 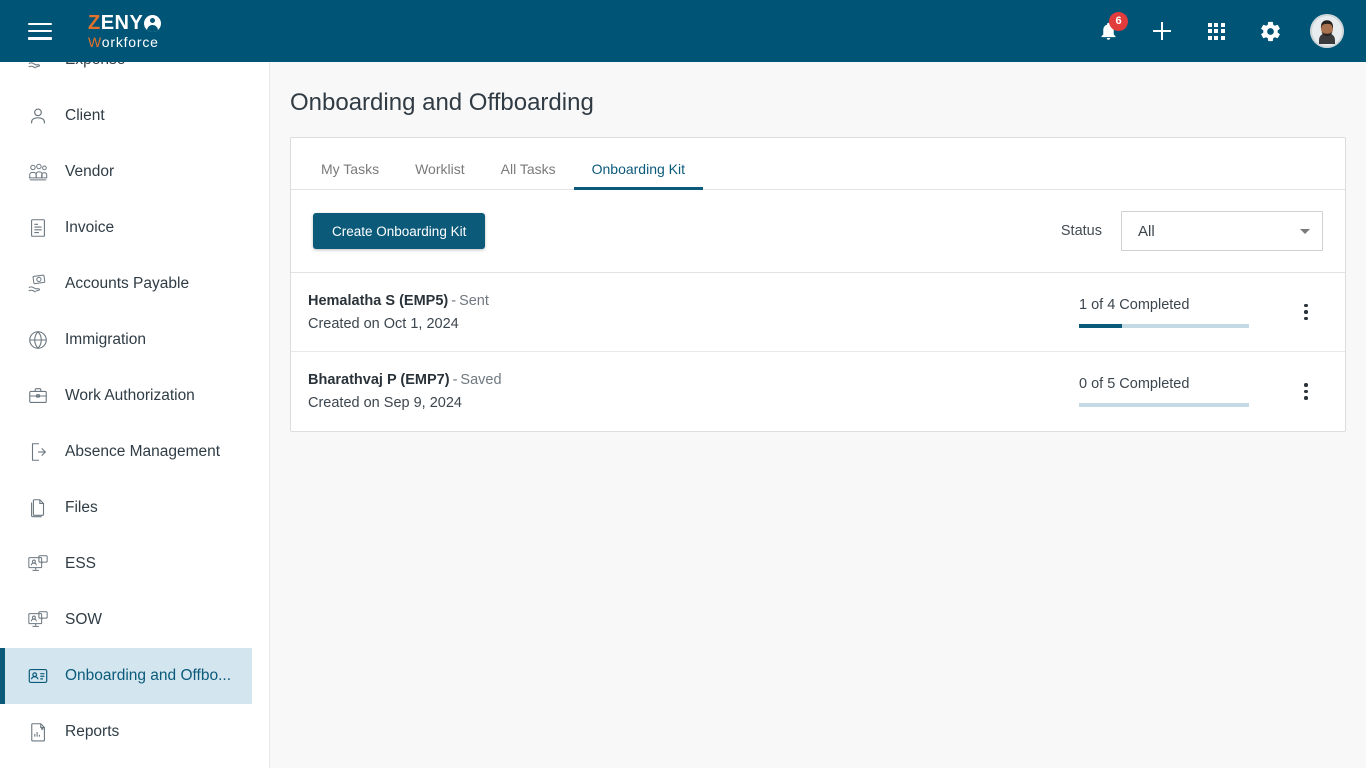 I want to click on brand-logo: Z ENY Workforce, so click(x=125, y=30).